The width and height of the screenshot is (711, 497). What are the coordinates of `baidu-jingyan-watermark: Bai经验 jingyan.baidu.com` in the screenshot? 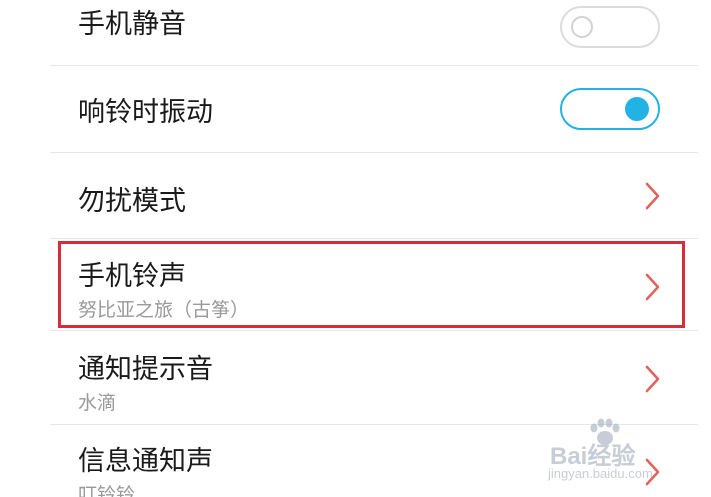 It's located at (628, 453).